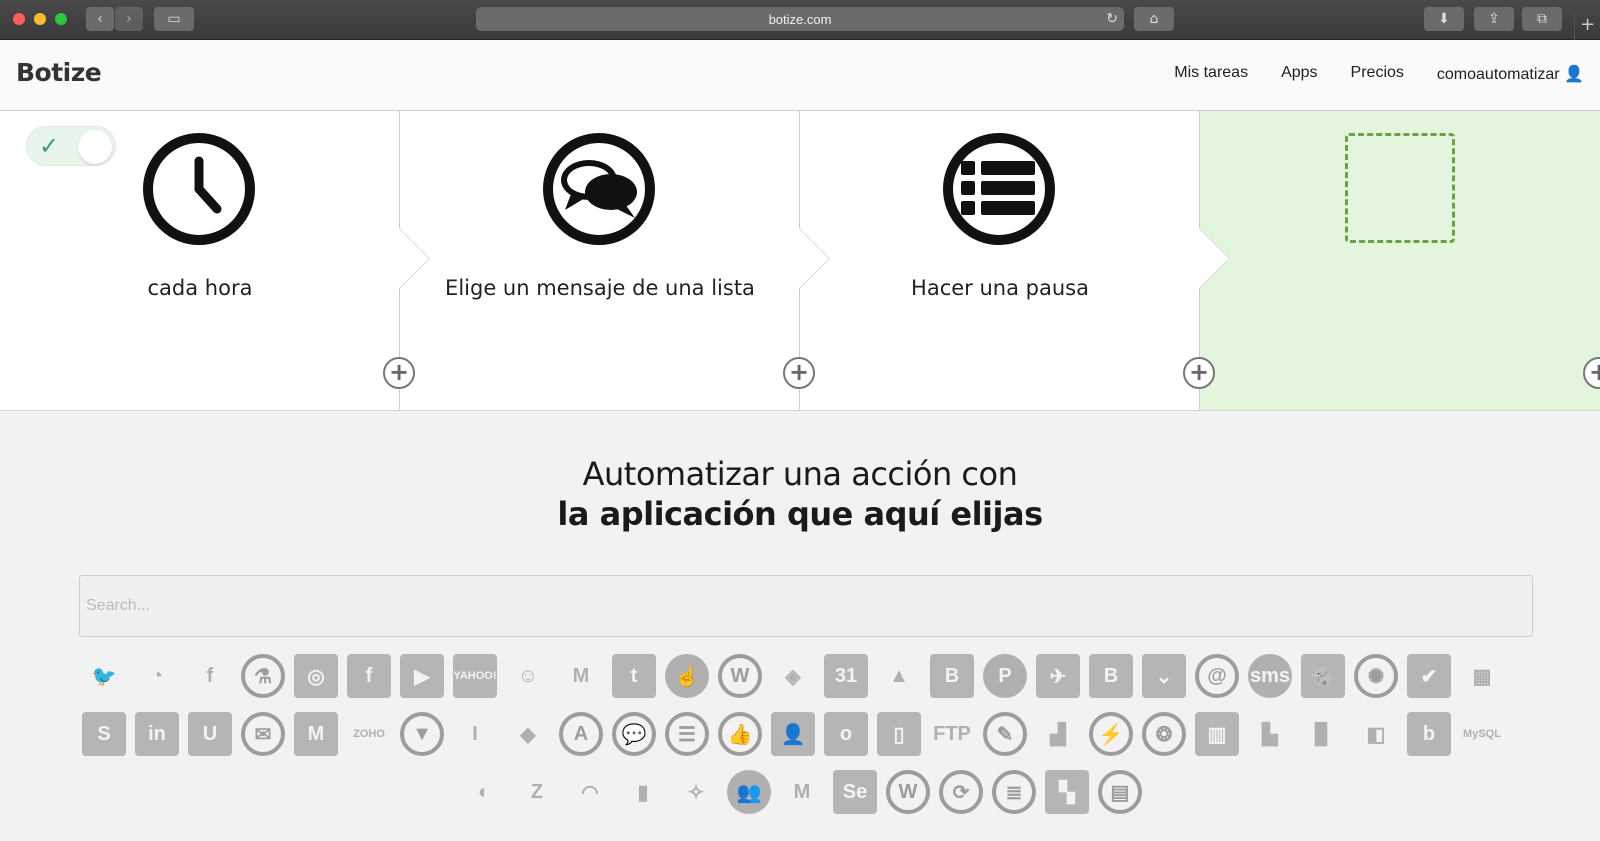  Describe the element at coordinates (1112, 18) in the screenshot. I see `reload-icon: ↻` at that location.